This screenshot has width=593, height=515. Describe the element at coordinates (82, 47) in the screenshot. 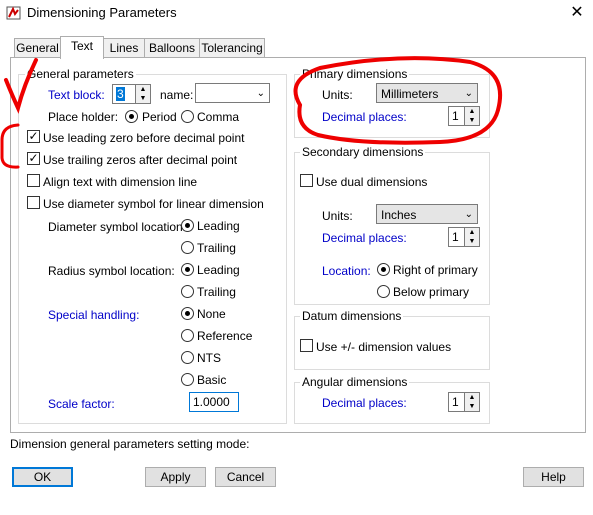

I see `tab-text: Text` at that location.